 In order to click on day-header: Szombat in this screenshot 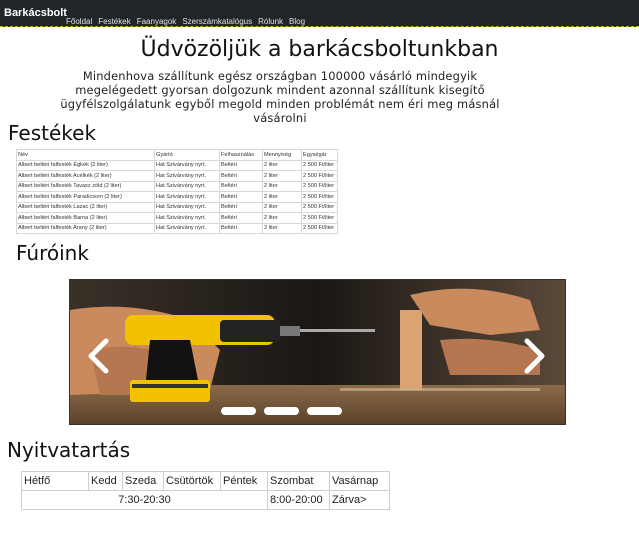, I will do `click(298, 481)`.